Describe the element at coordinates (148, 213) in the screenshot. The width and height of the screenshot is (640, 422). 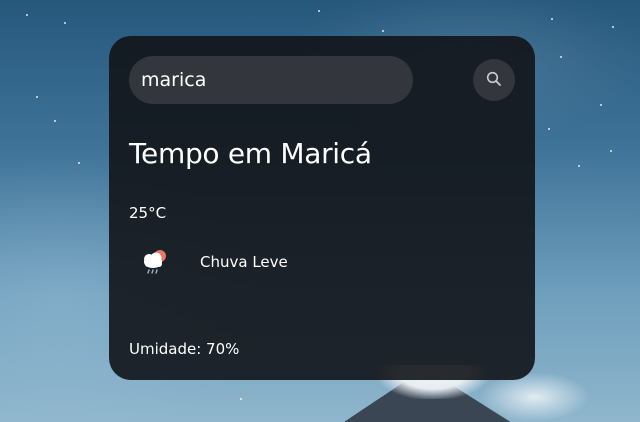
I see `temperature: 25°C` at that location.